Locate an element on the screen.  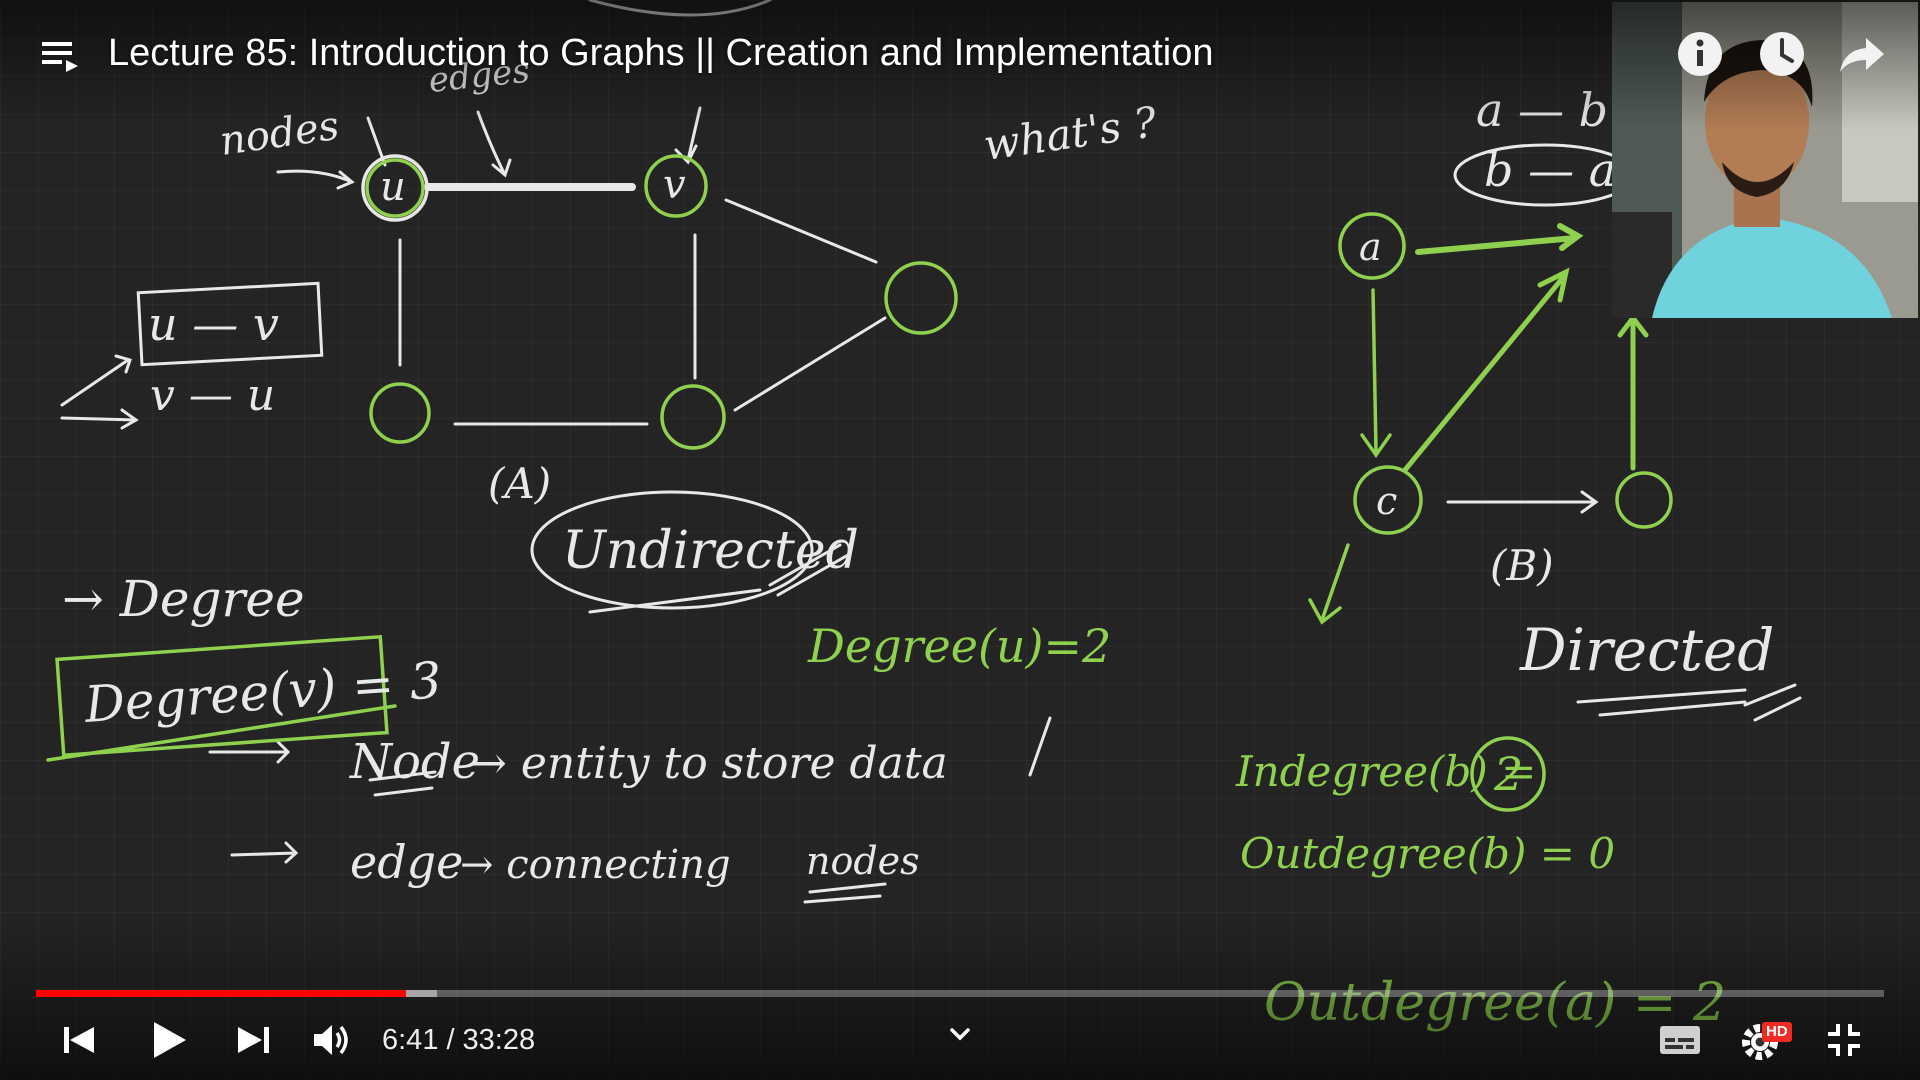
indegree-label: Indegree(b) = is located at coordinates (1385, 771).